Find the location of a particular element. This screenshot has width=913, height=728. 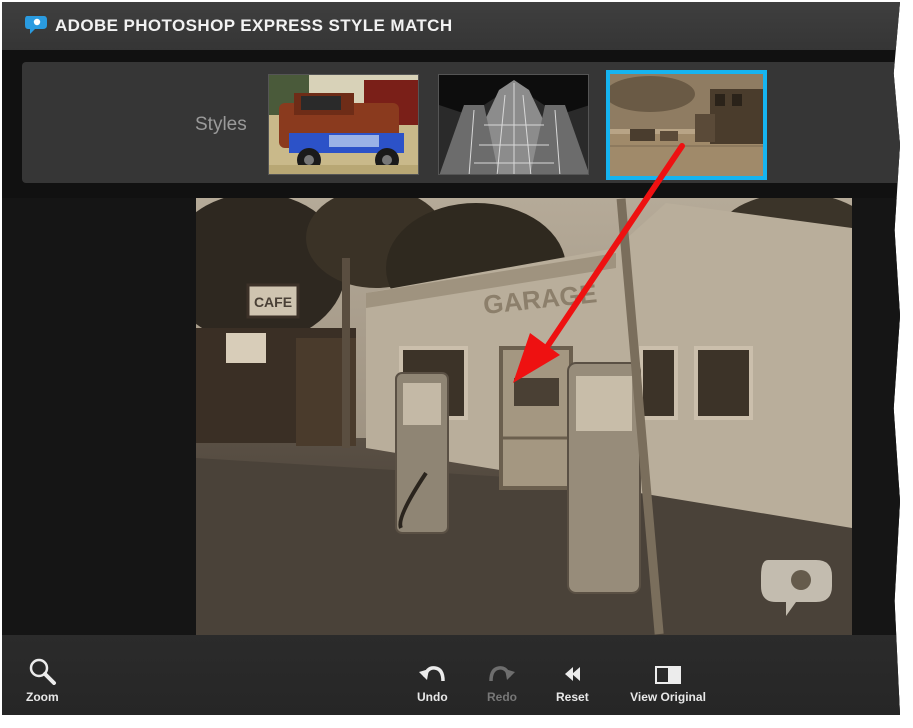

rusty-truck-image is located at coordinates (343, 124).